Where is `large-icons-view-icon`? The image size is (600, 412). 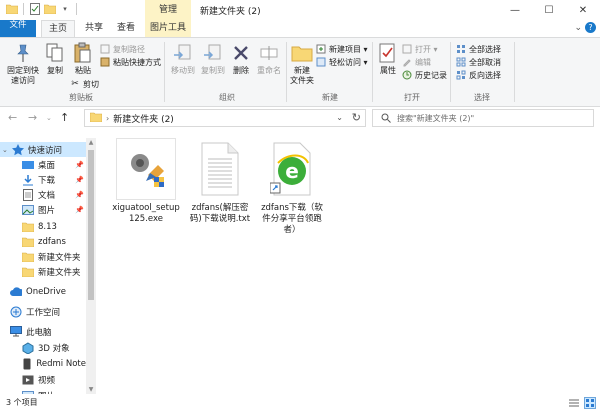 large-icons-view-icon is located at coordinates (590, 403).